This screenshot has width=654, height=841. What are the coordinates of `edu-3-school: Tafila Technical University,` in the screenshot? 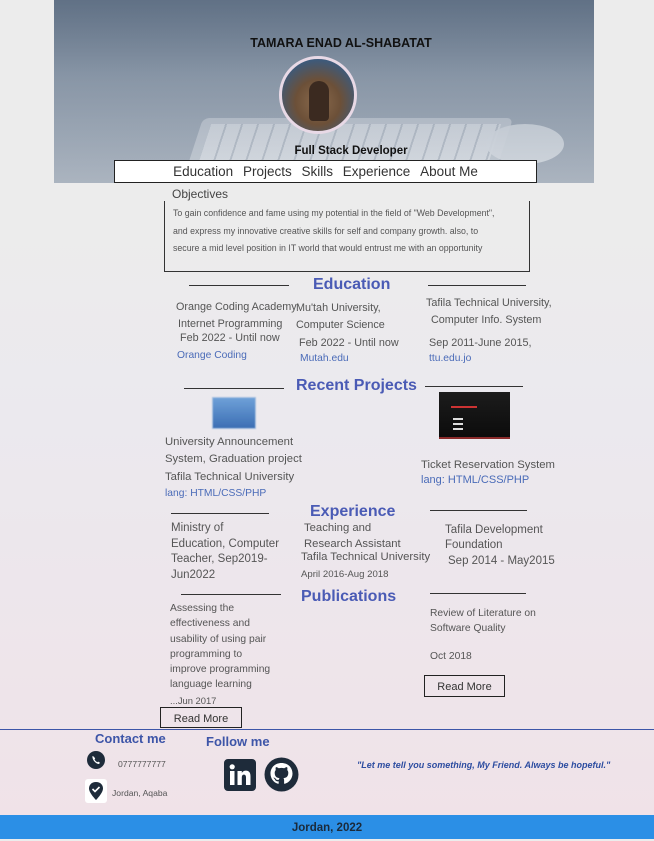 It's located at (489, 303).